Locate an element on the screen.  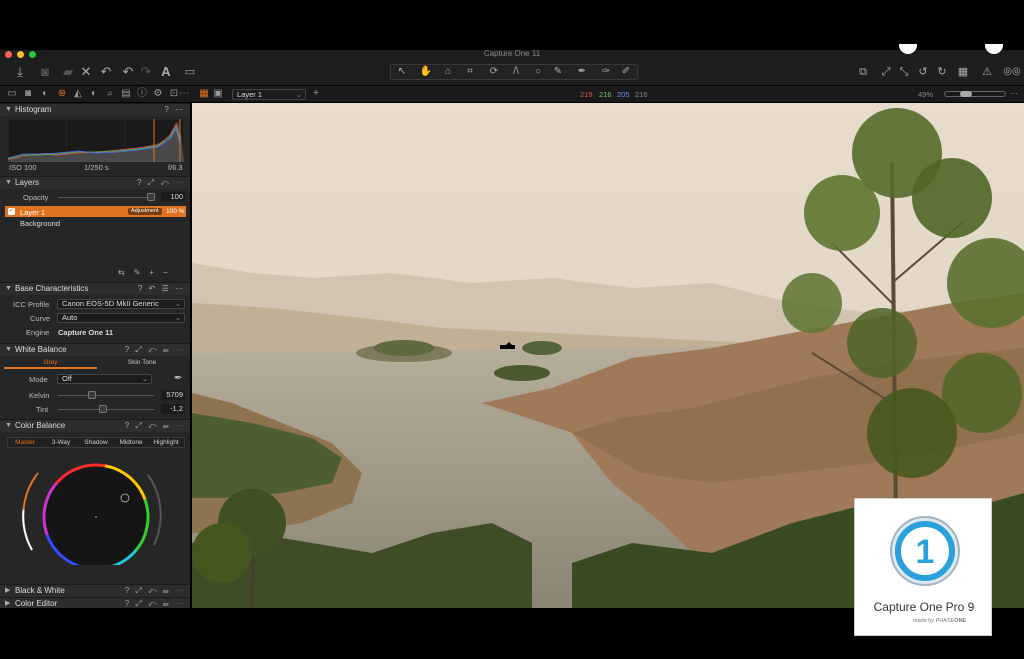
more-icon: ⋯ is located at coordinates (1014, 93).